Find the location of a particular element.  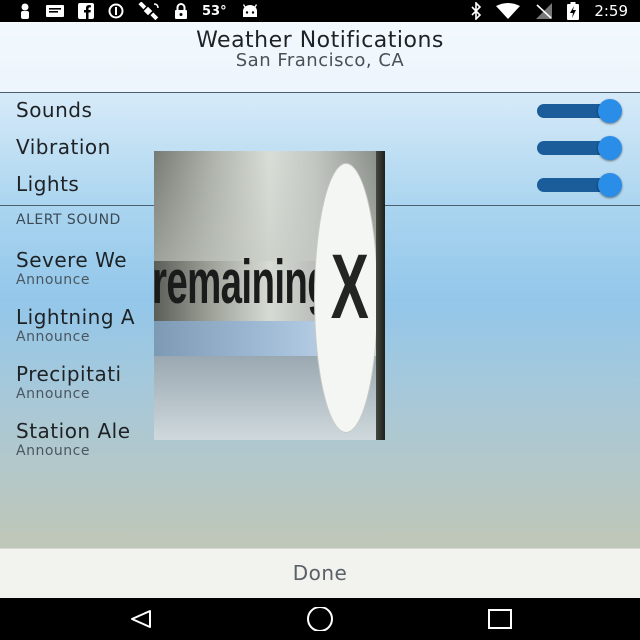

toggle-row-sounds: Sounds is located at coordinates (320, 110).